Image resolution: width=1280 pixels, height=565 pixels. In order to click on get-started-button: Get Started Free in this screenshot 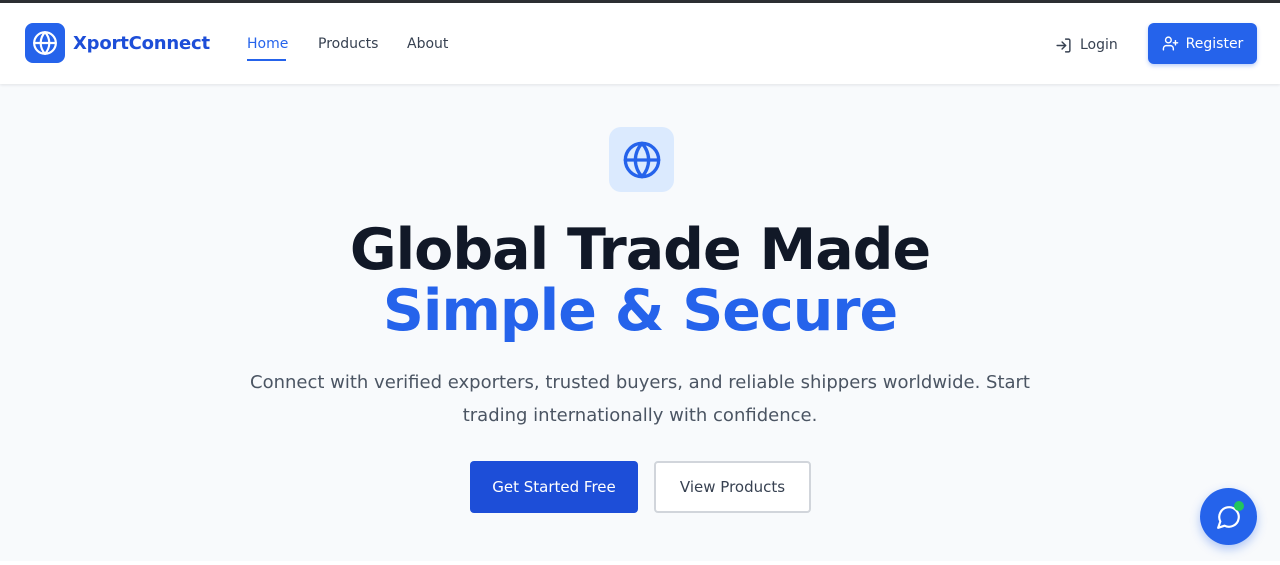, I will do `click(554, 487)`.